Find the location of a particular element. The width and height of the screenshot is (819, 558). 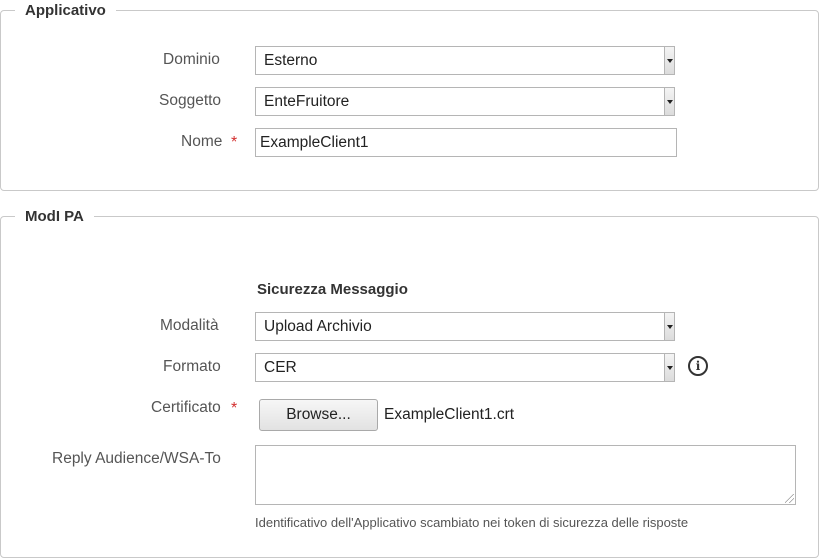

nome-required-mark: * is located at coordinates (234, 142).